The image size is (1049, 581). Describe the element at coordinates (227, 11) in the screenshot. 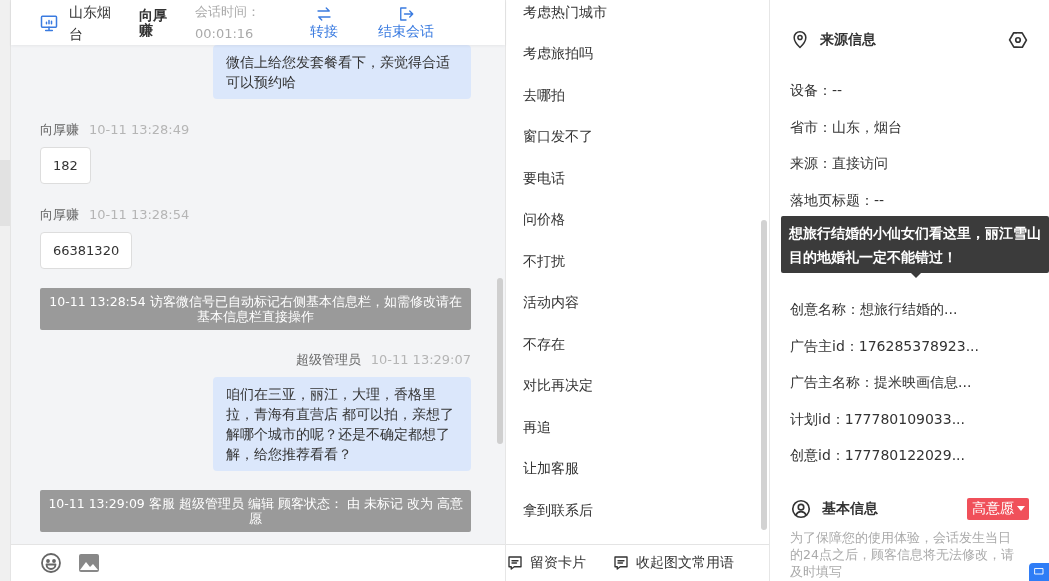

I see `duration-label: 会话时间：` at that location.